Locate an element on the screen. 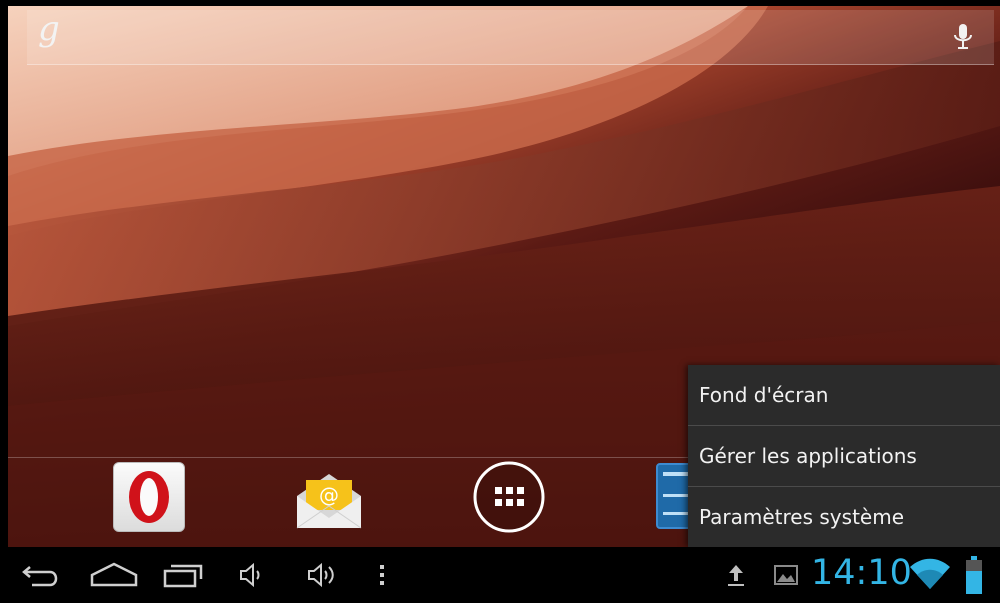 This screenshot has width=1000, height=603. menu-item-wallpaper: Fond d'écran is located at coordinates (844, 395).